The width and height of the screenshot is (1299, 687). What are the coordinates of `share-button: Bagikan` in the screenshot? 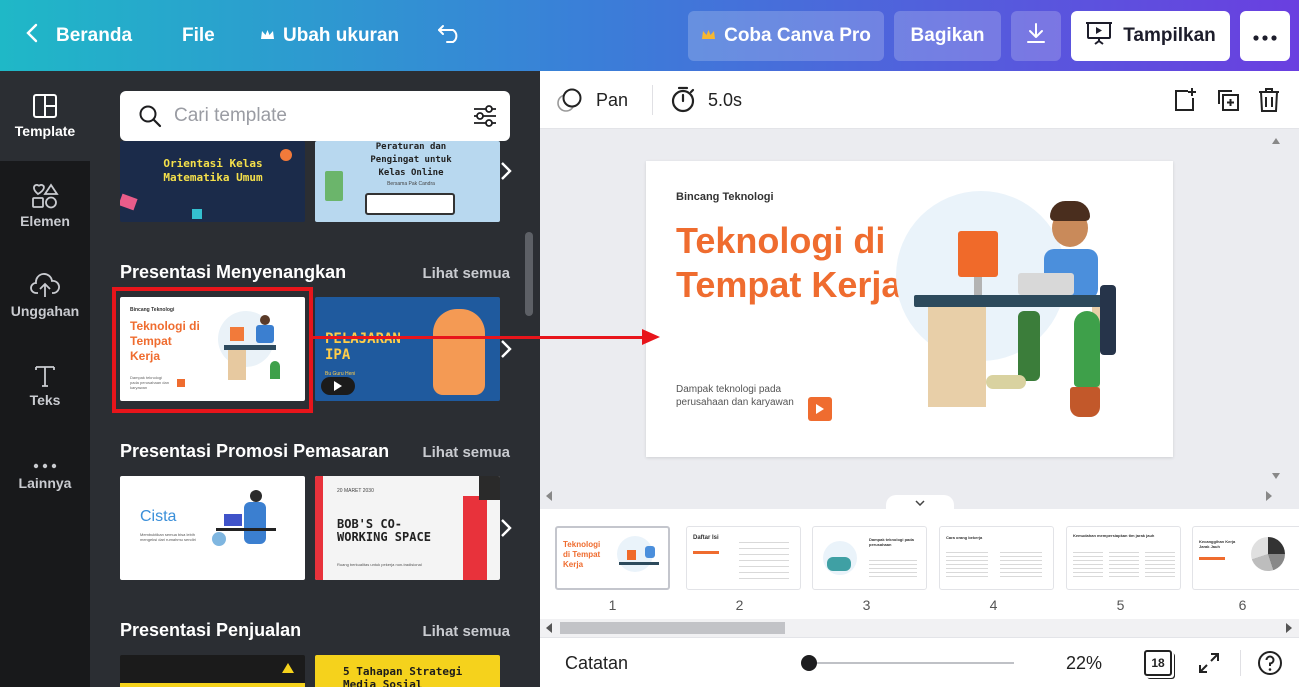 It's located at (947, 36).